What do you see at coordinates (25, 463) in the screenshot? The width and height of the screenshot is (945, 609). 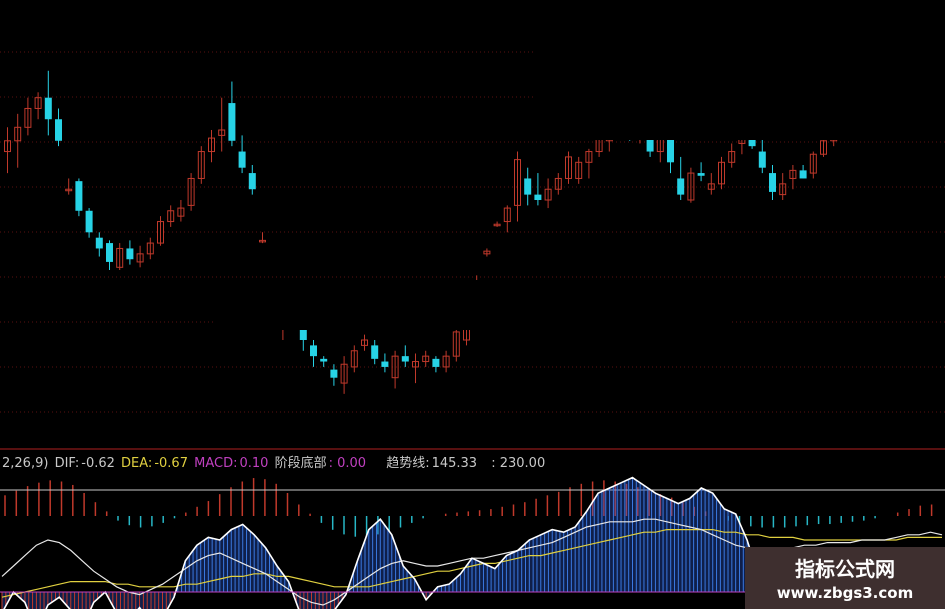 I see `legend-params: 2,26,9)` at bounding box center [25, 463].